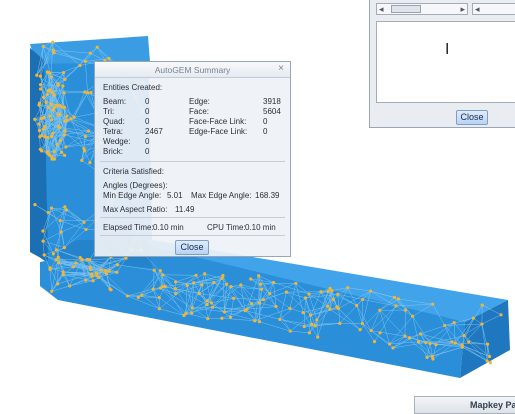 The width and height of the screenshot is (515, 414). I want to click on background-window: ◂ ▸ ◂ I Close, so click(442, 64).